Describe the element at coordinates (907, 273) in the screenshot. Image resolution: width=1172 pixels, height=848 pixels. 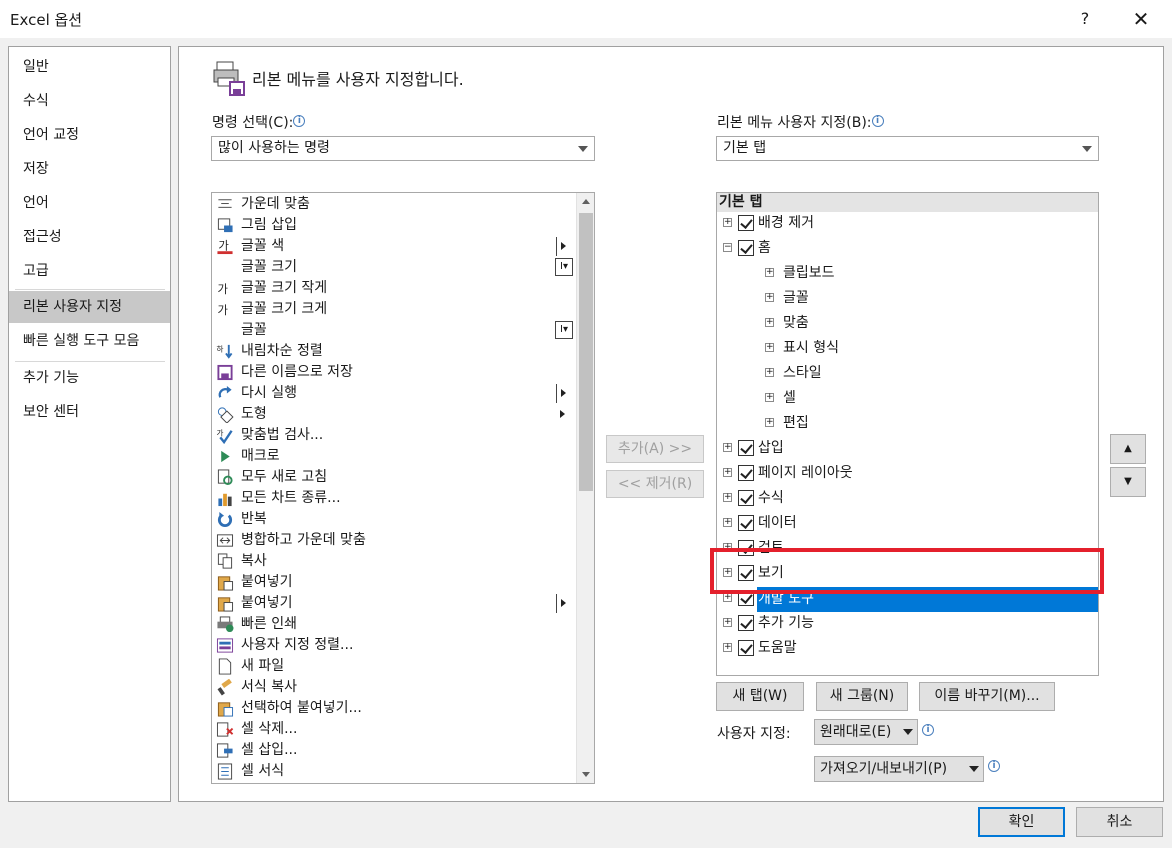
I see `tree-item: + 클립보드` at that location.